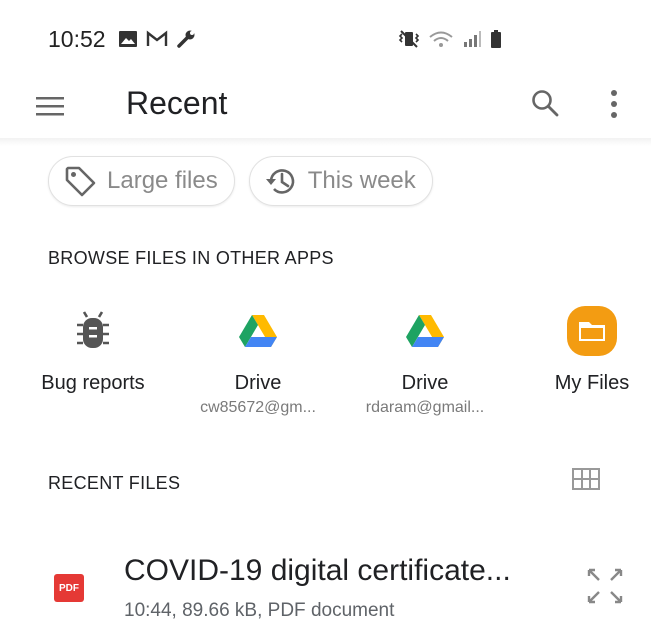 The height and width of the screenshot is (643, 651). Describe the element at coordinates (620, 106) in the screenshot. I see `more-options-button` at that location.